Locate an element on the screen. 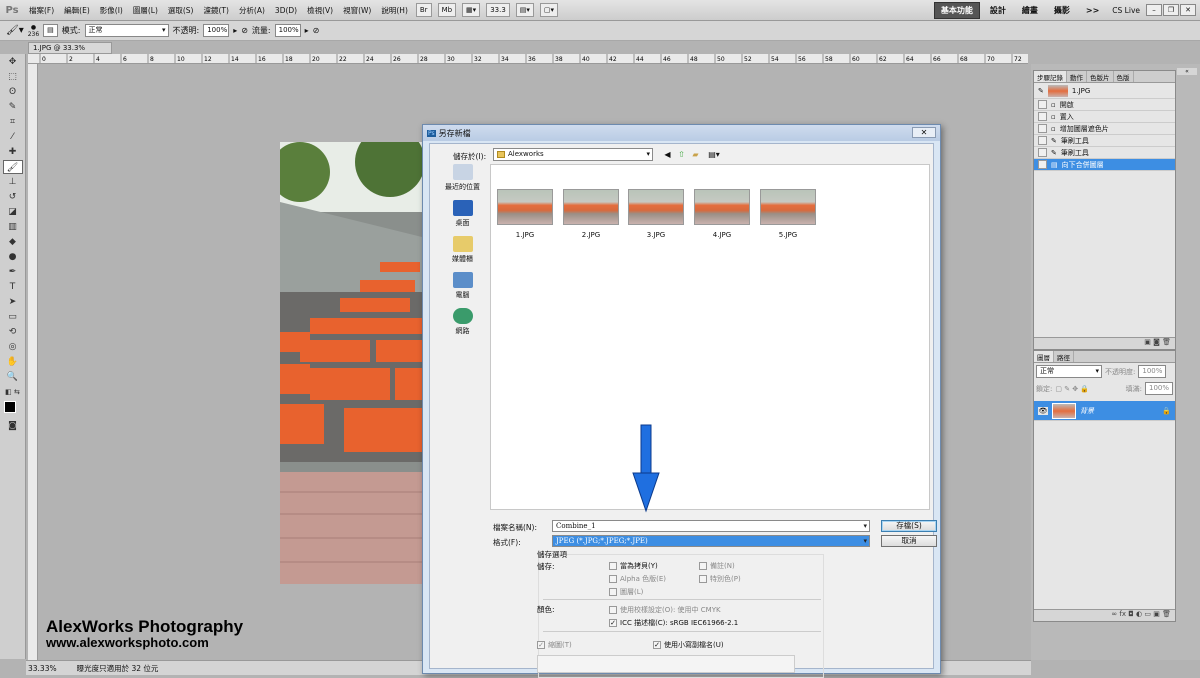  place-recent: 最近的位置 is located at coordinates (462, 178).